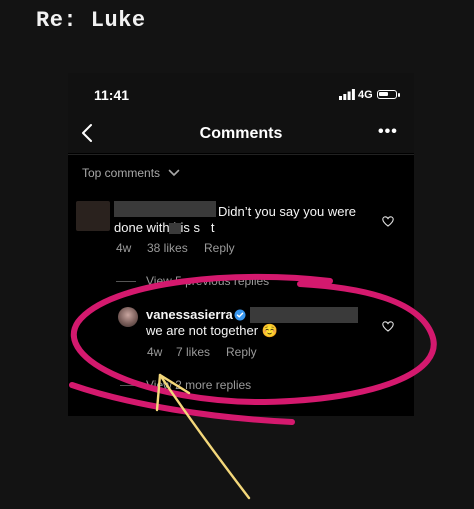 The height and width of the screenshot is (509, 474). I want to click on redacted-mention, so click(304, 315).